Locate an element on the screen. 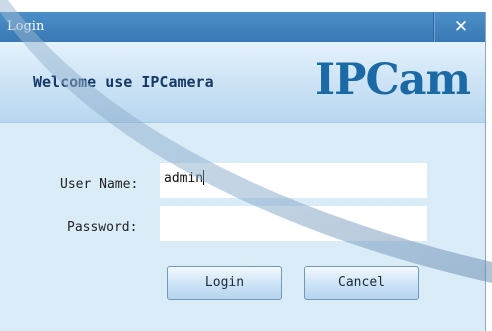 This screenshot has width=492, height=331. ipcam-logo: IPCam is located at coordinates (393, 80).